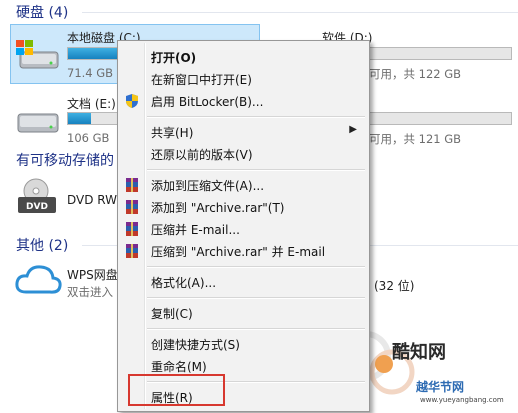 The height and width of the screenshot is (413, 518). Describe the element at coordinates (440, 387) in the screenshot. I see `watermark-brand2: 越华节网` at that location.